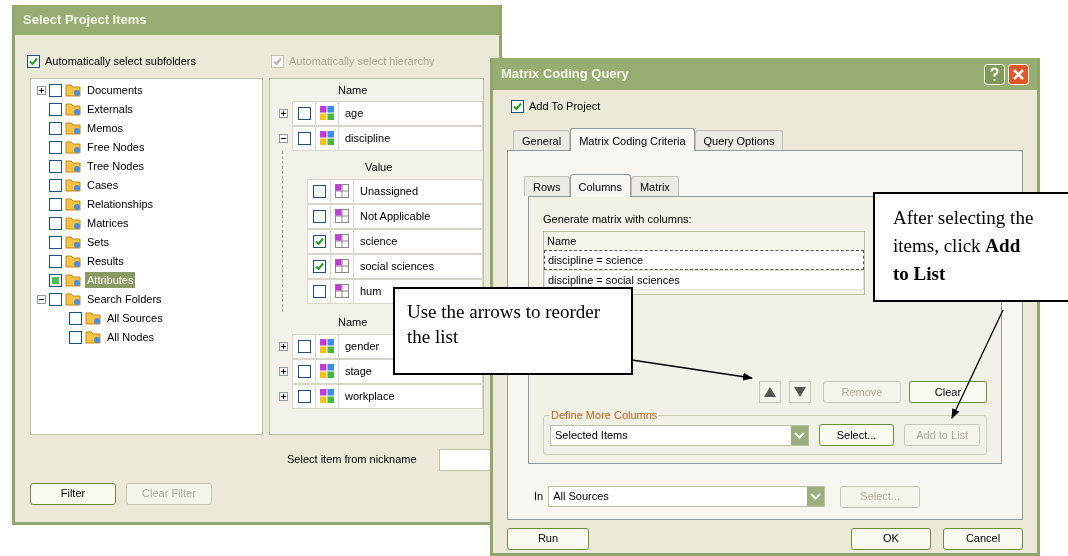 Image resolution: width=1068 pixels, height=556 pixels. What do you see at coordinates (739, 139) in the screenshot?
I see `tab: Query Options` at bounding box center [739, 139].